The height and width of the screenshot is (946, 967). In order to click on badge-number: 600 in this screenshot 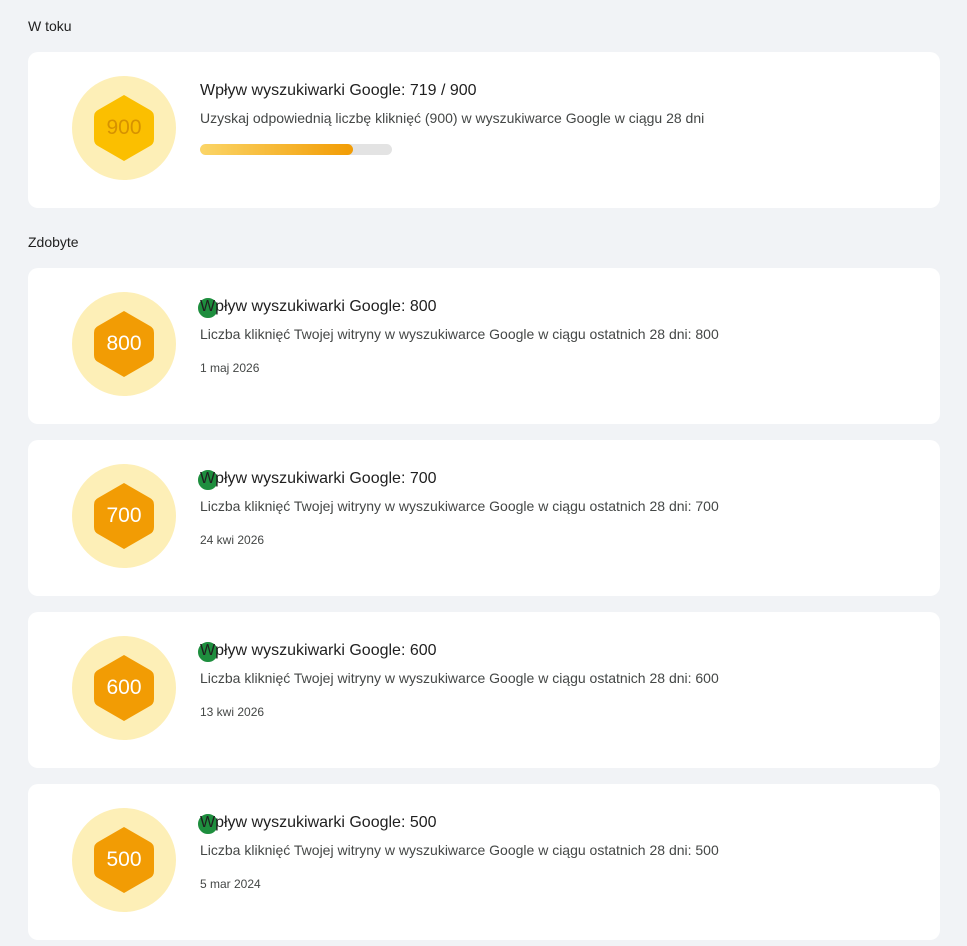, I will do `click(124, 687)`.